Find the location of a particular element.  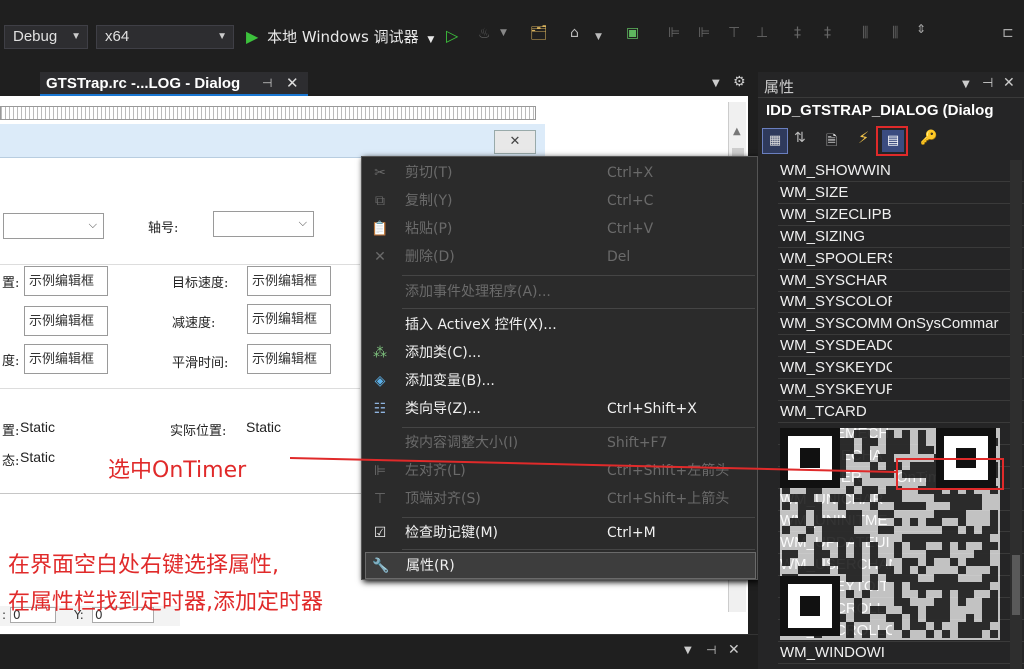

message-name: WM_SYSKEYDC is located at coordinates (836, 368).